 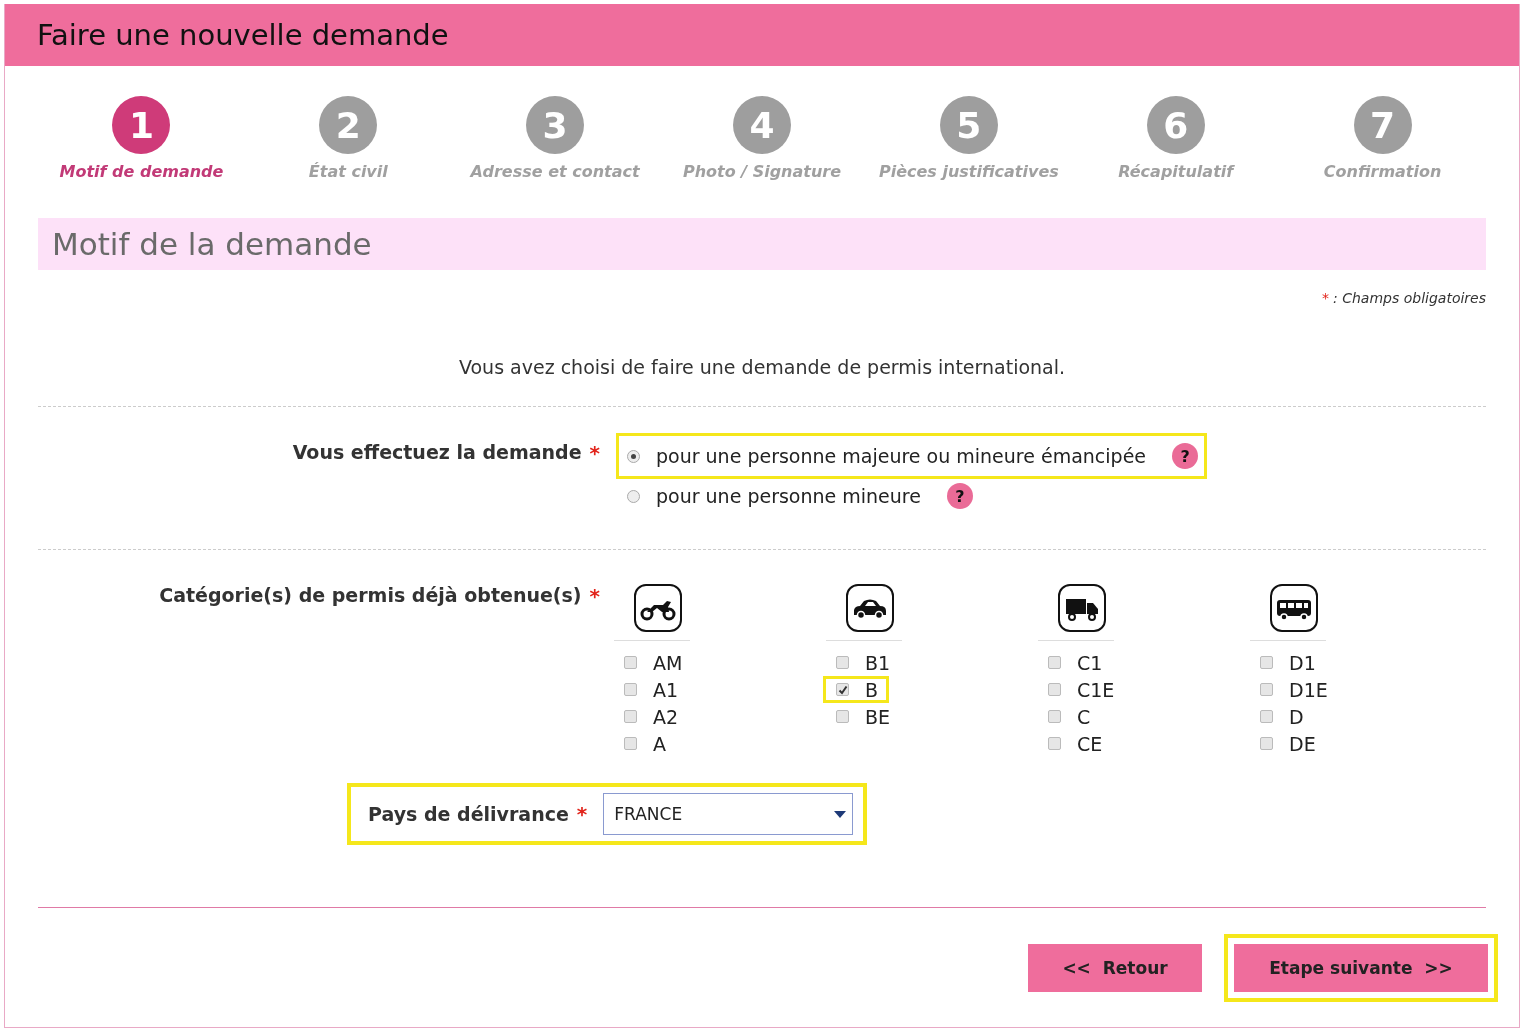 What do you see at coordinates (1409, 298) in the screenshot?
I see `required-note: : Champs obligatoires` at bounding box center [1409, 298].